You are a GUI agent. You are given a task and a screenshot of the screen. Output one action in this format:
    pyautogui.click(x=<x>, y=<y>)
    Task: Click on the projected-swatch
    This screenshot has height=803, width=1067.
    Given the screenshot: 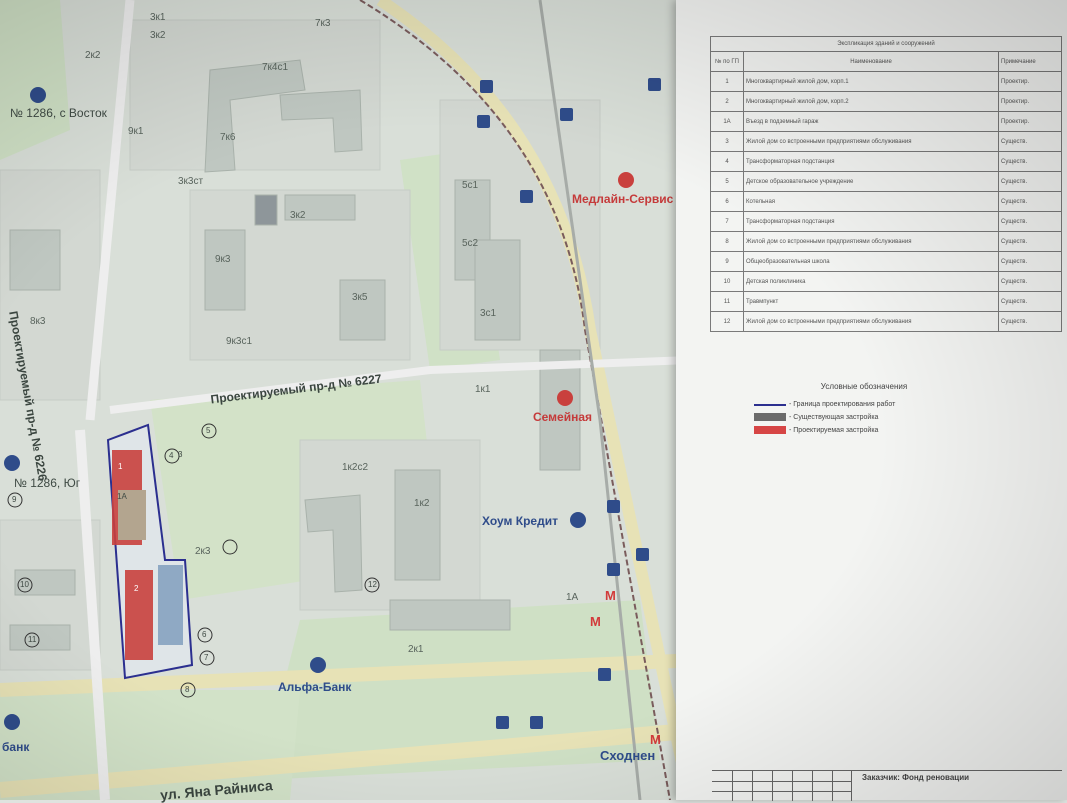 What is the action you would take?
    pyautogui.click(x=770, y=430)
    